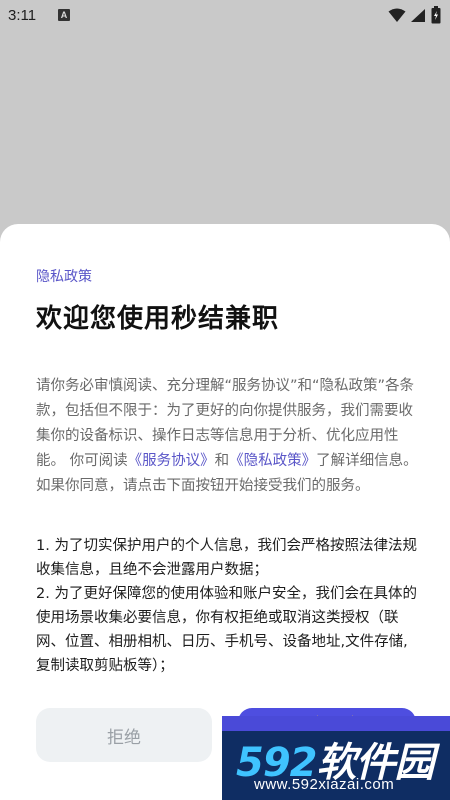 Image resolution: width=450 pixels, height=800 pixels. I want to click on status-time: 3:11, so click(22, 15).